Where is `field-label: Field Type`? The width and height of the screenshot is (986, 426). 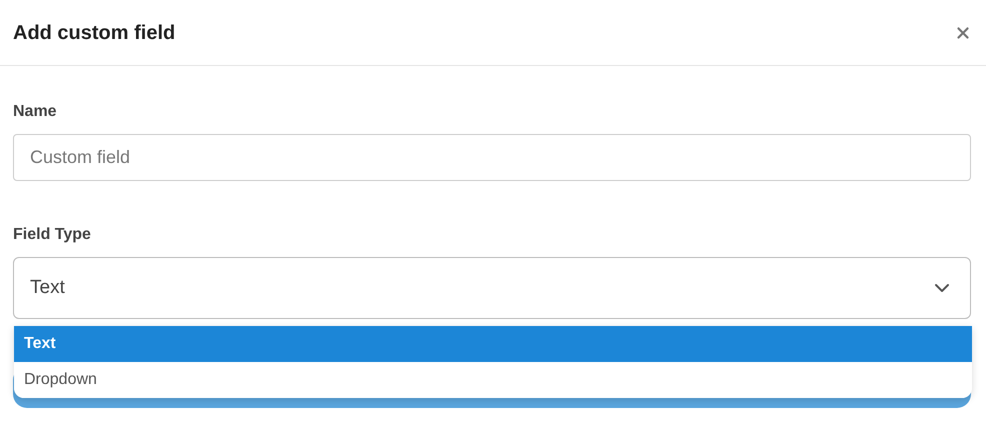
field-label: Field Type is located at coordinates (52, 235).